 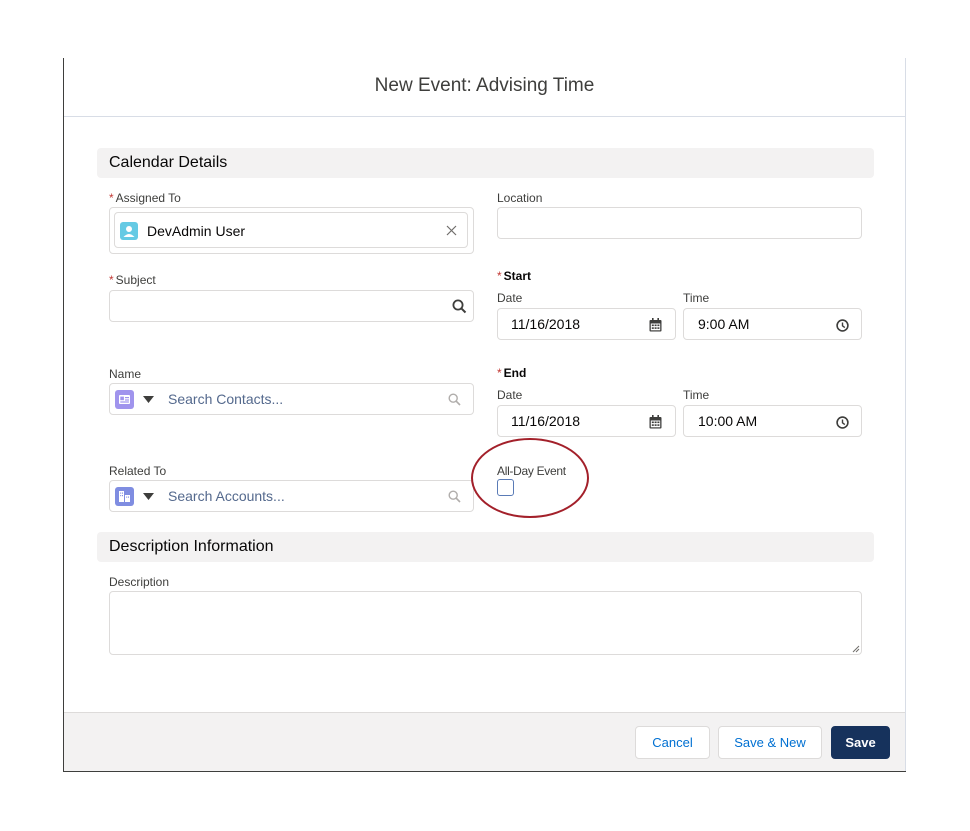 I want to click on end-time-value: 10:00 AM, so click(x=728, y=421).